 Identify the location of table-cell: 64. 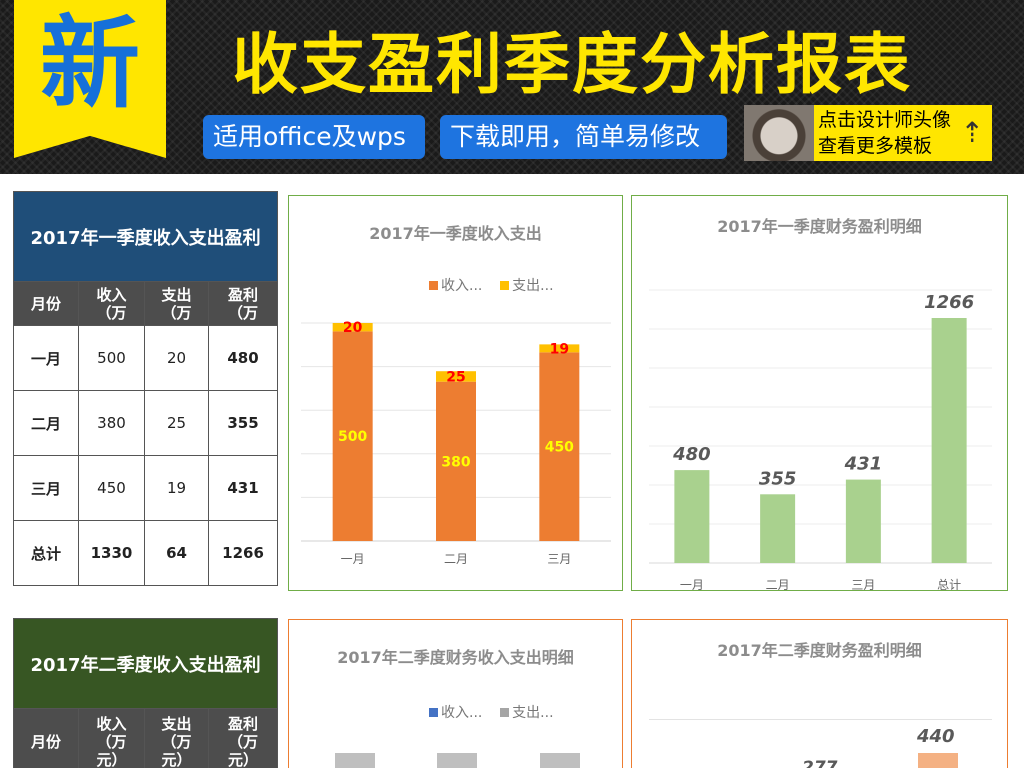
(176, 553).